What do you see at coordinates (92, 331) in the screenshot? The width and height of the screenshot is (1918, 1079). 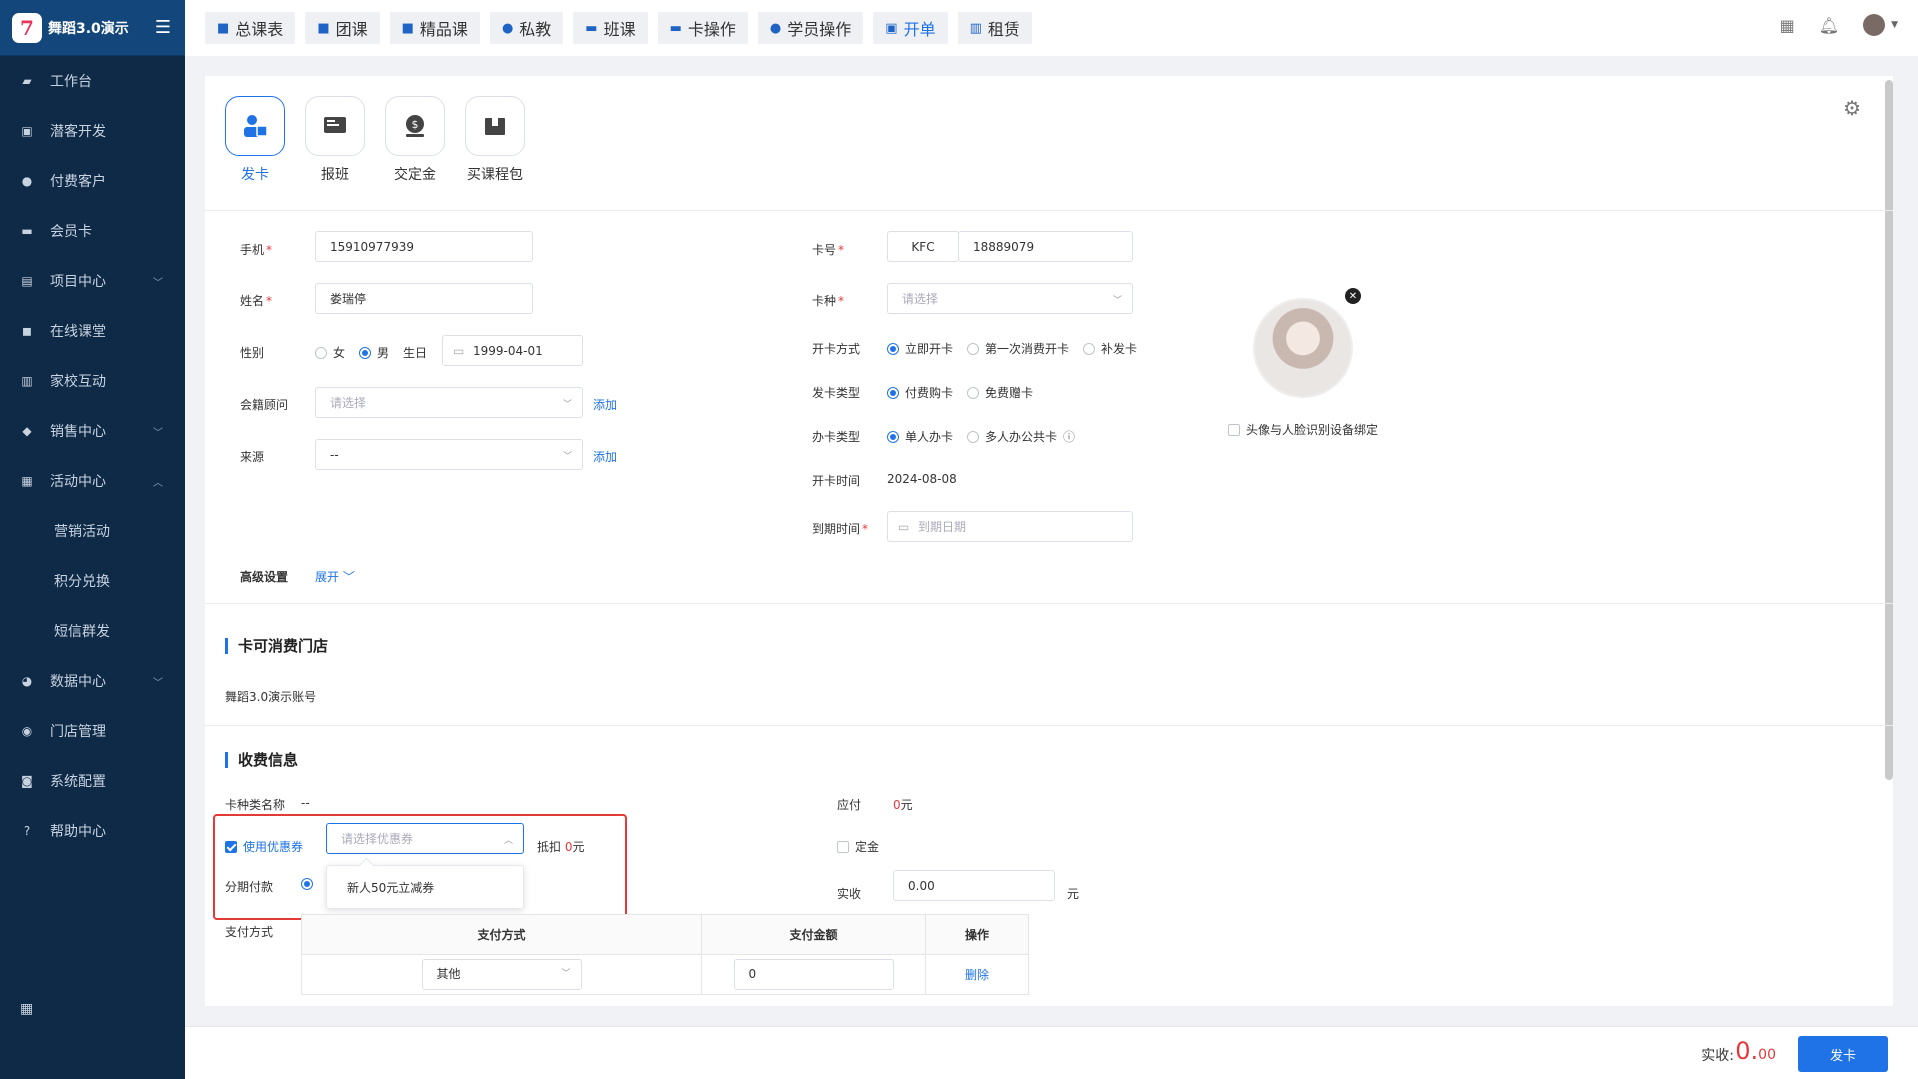 I see `sidebar-item-classroom: ◼ 在线课堂` at bounding box center [92, 331].